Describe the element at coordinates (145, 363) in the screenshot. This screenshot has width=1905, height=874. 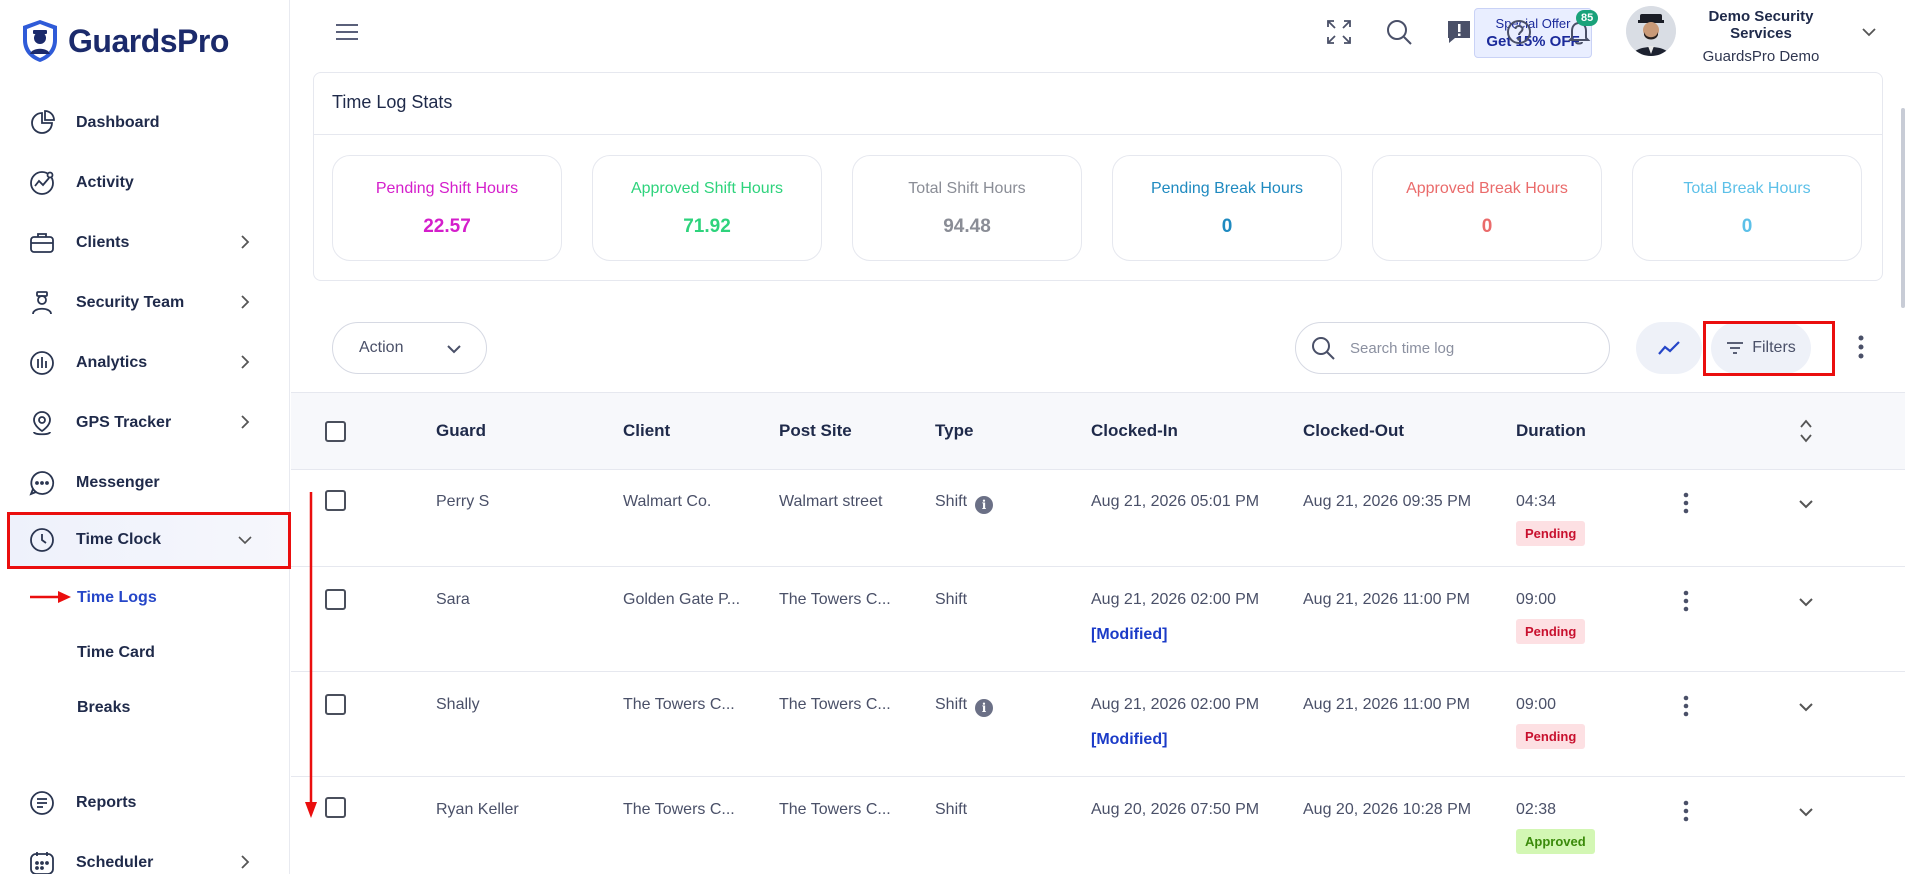
I see `sidebar-item-analytics: Analytics` at that location.